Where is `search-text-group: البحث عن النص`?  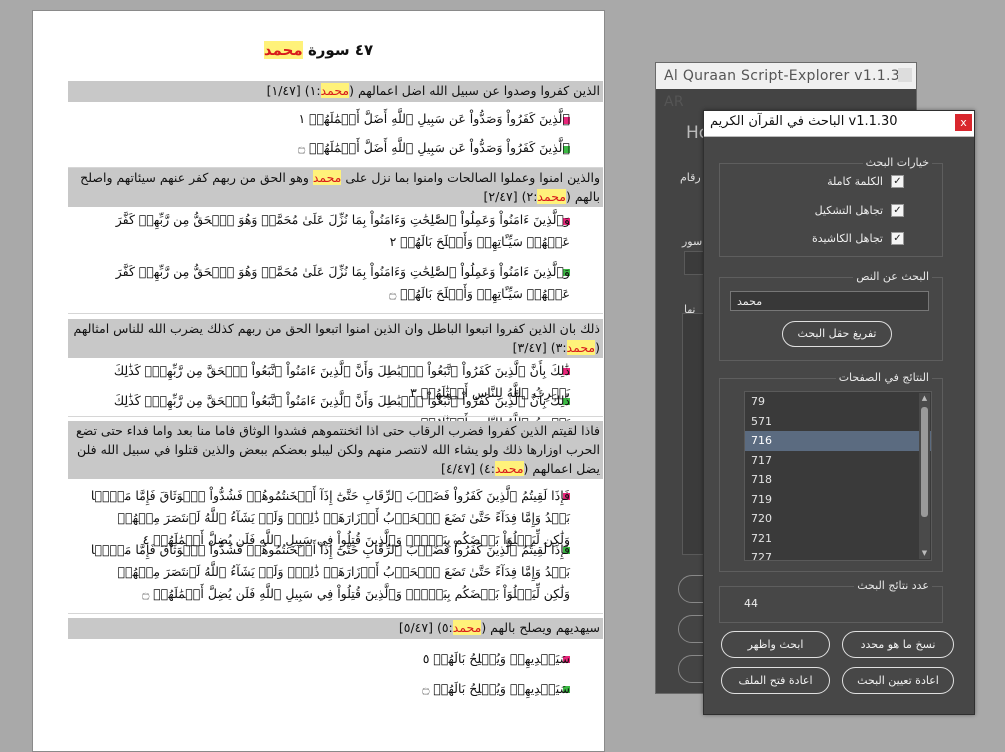 search-text-group: البحث عن النص is located at coordinates (831, 315).